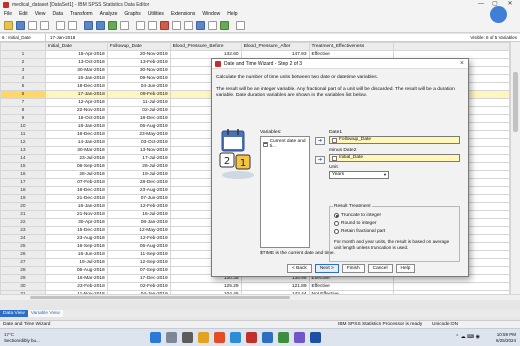  Describe the element at coordinates (320, 141) in the screenshot. I see `move-to-date1-button: ➜` at that location.